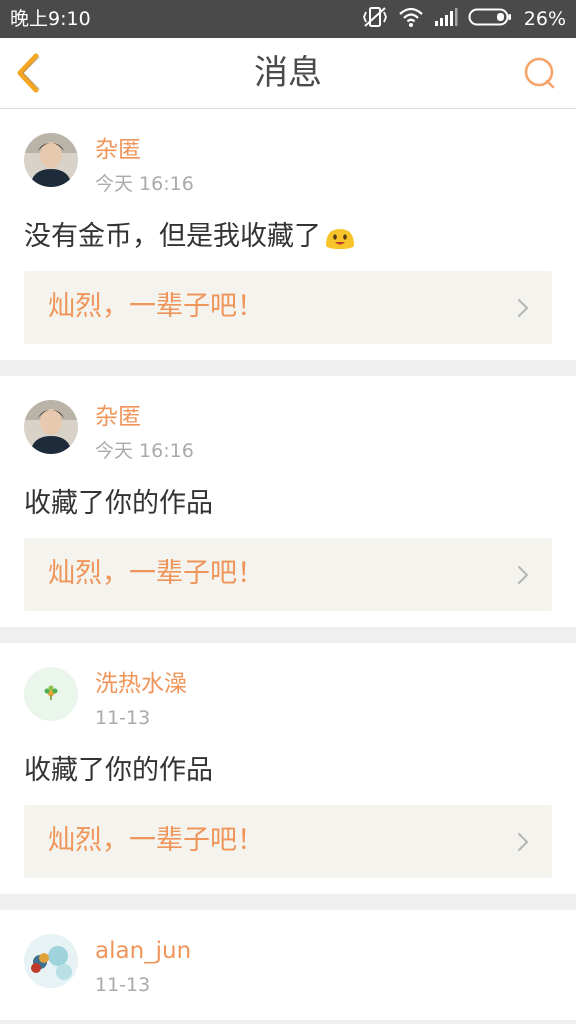 This screenshot has height=1024, width=576. What do you see at coordinates (544, 19) in the screenshot?
I see `battery-percent: 26%` at bounding box center [544, 19].